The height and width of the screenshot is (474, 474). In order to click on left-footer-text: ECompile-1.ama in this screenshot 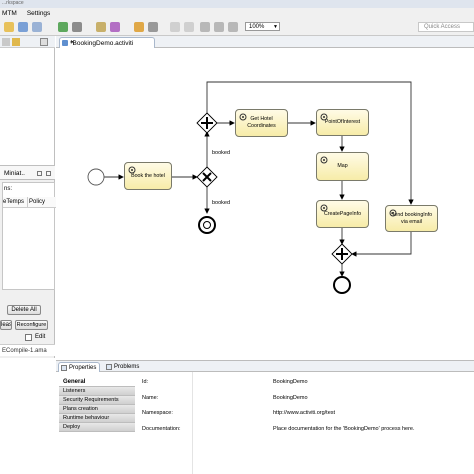, I will do `click(24, 351)`.